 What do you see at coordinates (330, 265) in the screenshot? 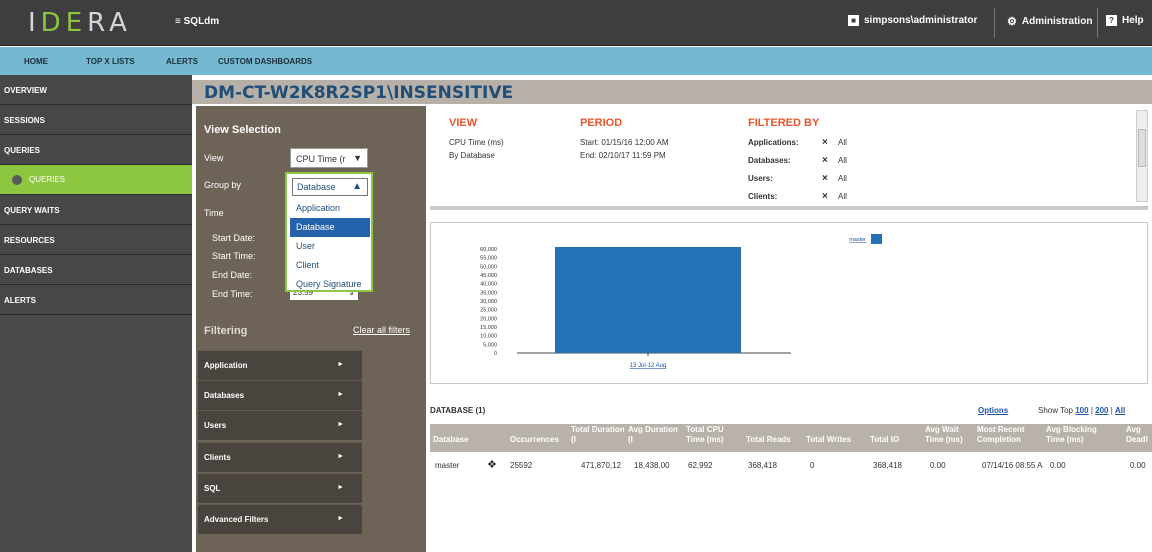
I see `option-client: Client` at bounding box center [330, 265].